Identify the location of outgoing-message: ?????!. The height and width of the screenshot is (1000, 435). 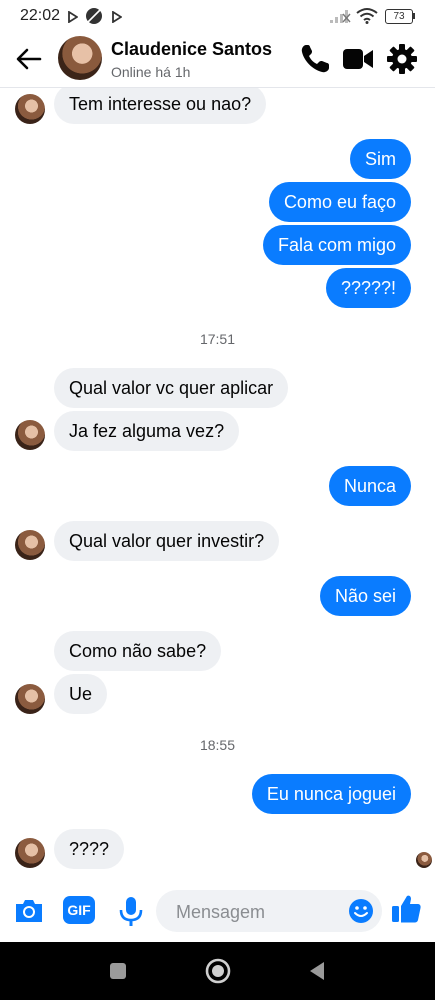
(368, 288).